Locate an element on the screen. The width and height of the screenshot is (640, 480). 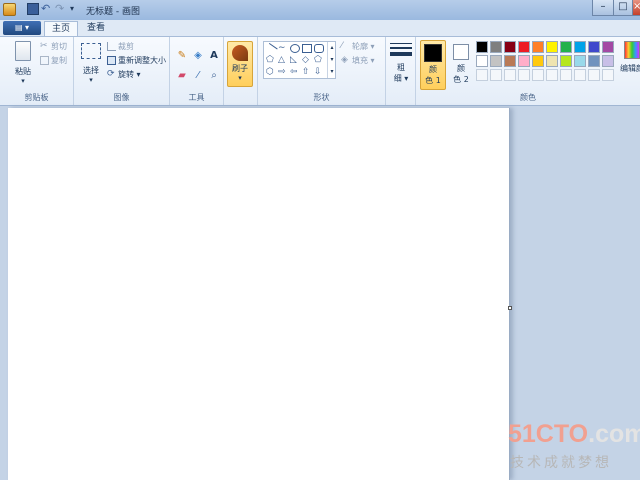
image-group: 选择 ▾ 裁剪 重新调整大小 ⟳ 旋转 ▾ 图像 is located at coordinates (122, 71).